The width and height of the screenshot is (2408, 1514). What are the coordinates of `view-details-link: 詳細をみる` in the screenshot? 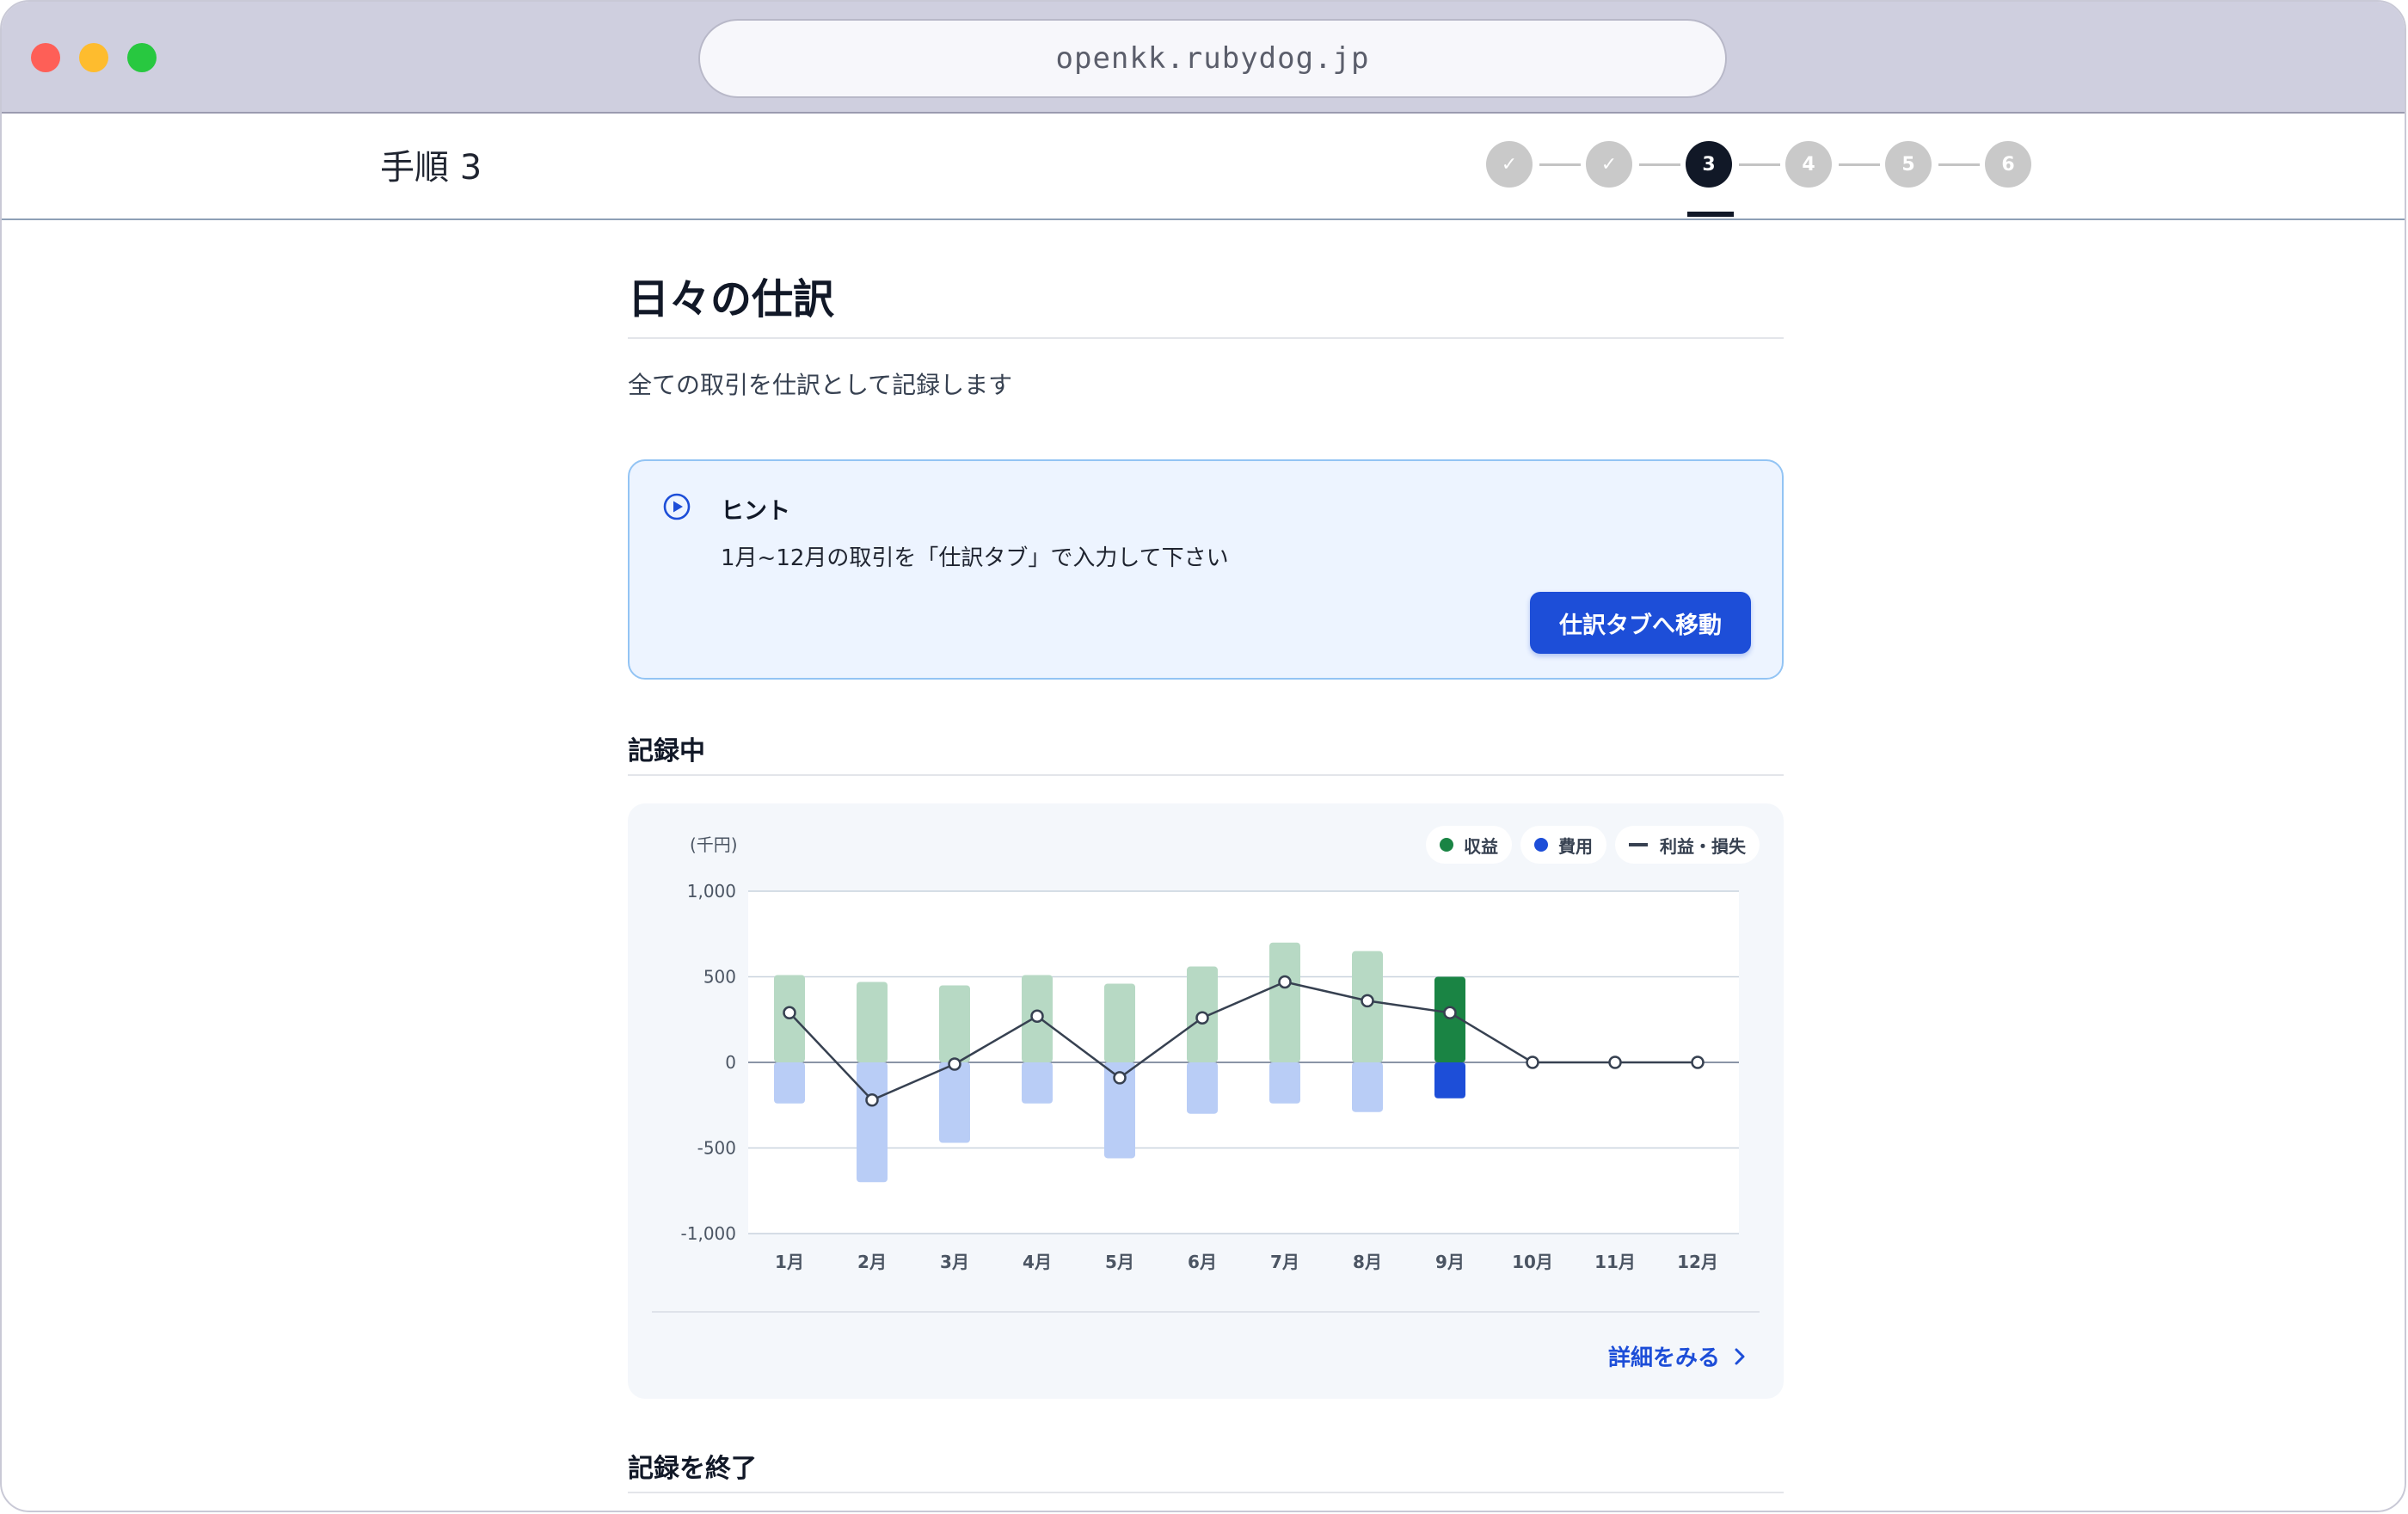 It's located at (1677, 1356).